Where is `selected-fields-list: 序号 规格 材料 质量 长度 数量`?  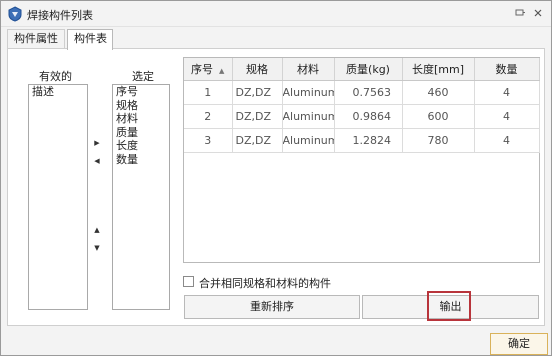
selected-fields-list: 序号 规格 材料 质量 长度 数量 is located at coordinates (141, 197).